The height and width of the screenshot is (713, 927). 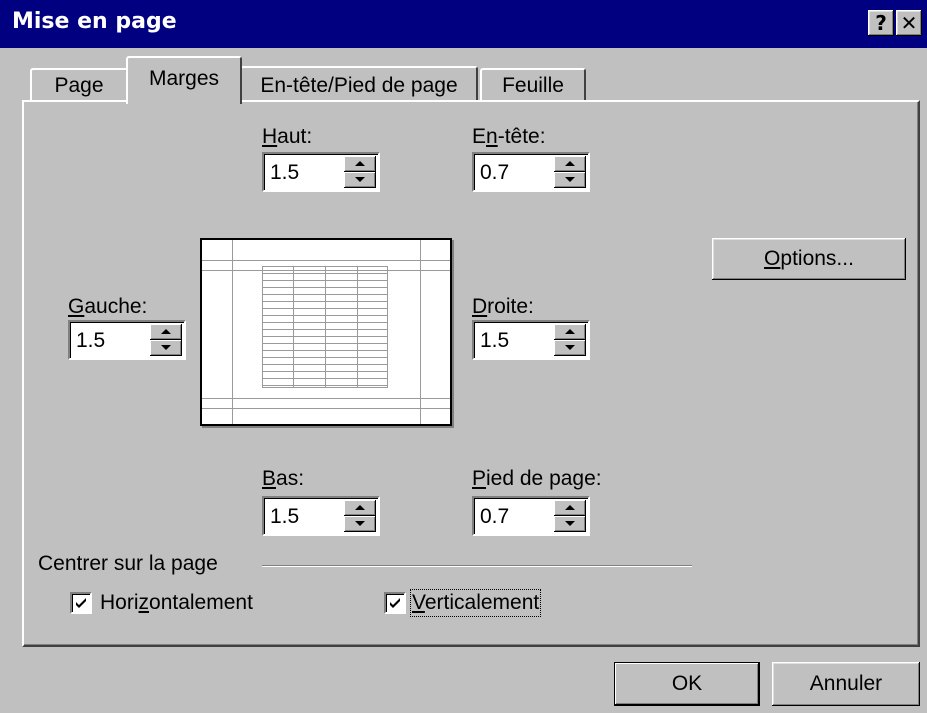 What do you see at coordinates (477, 566) in the screenshot?
I see `center-group-divider` at bounding box center [477, 566].